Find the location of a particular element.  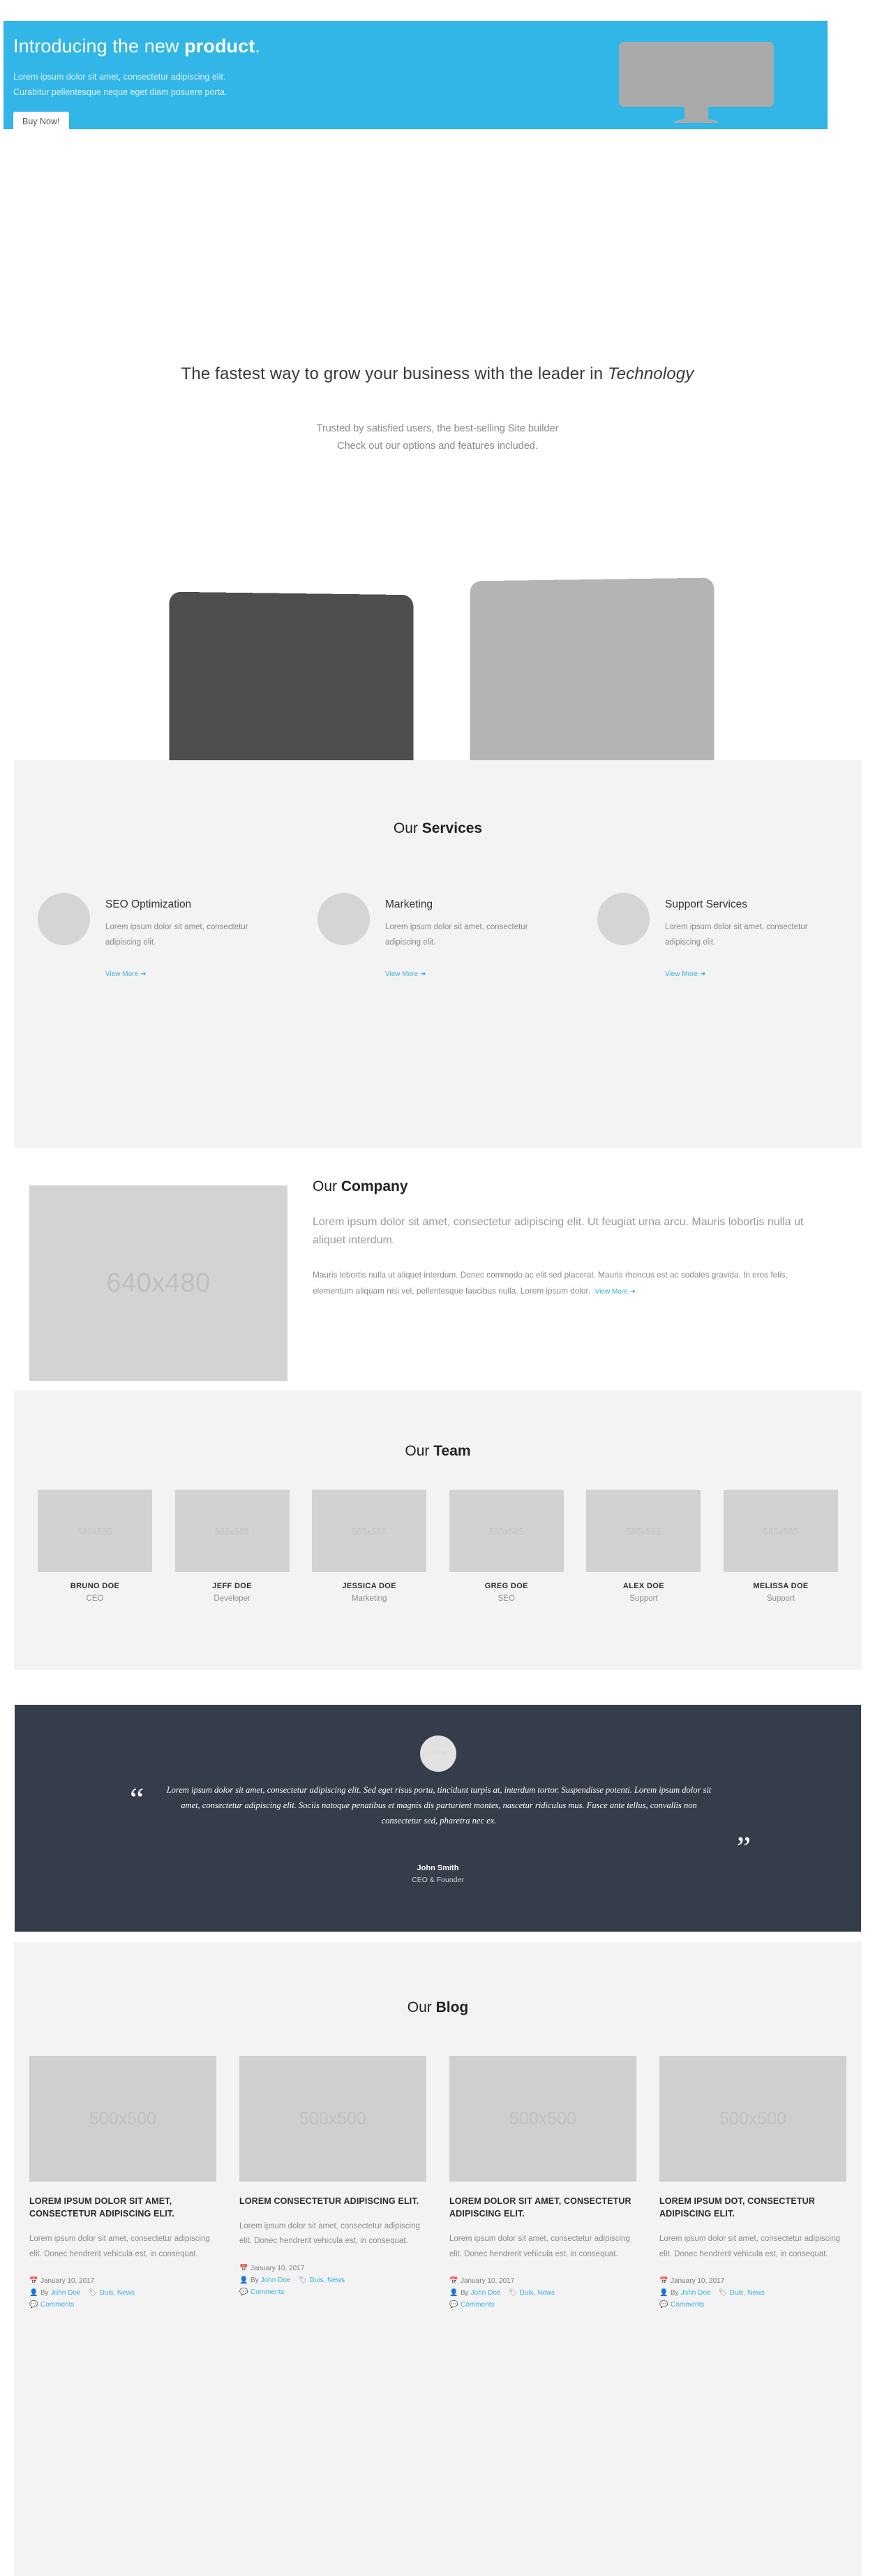

team-member-role: Marketing is located at coordinates (369, 1598).